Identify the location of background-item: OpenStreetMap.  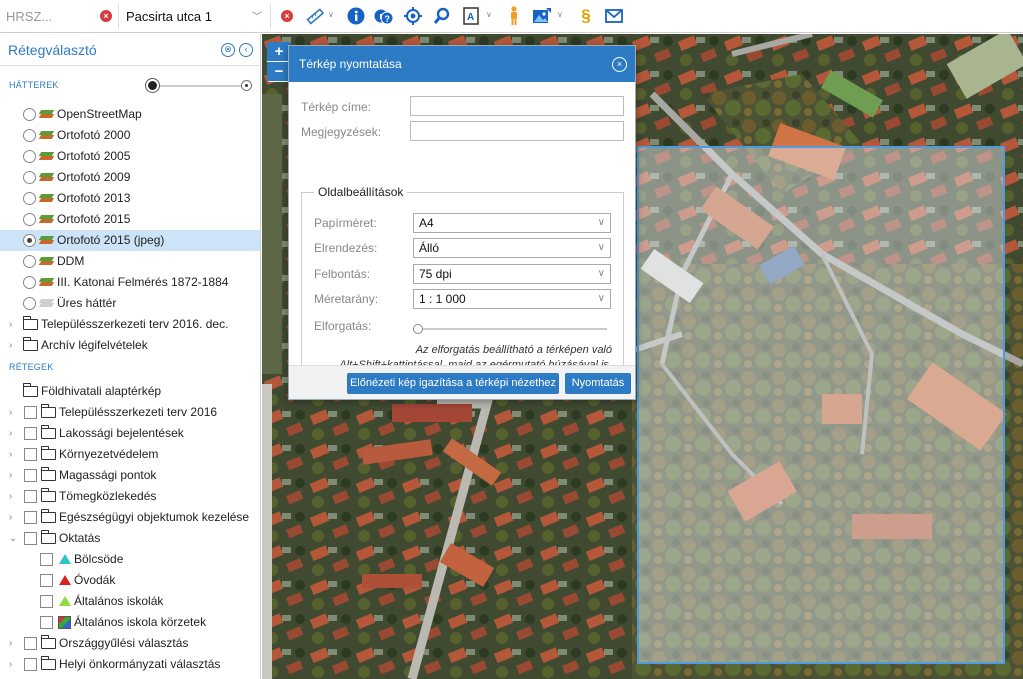
(130, 114).